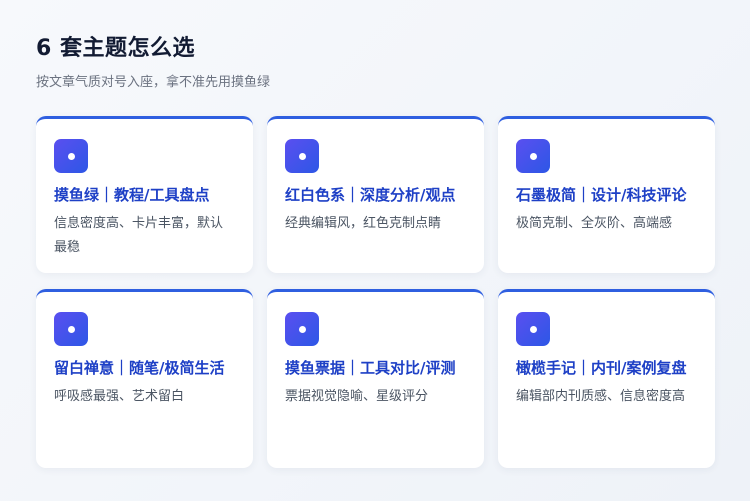 This screenshot has width=750, height=501. Describe the element at coordinates (357, 396) in the screenshot. I see `theme-card-desc: 票据视觉隐喻、星级评分` at that location.